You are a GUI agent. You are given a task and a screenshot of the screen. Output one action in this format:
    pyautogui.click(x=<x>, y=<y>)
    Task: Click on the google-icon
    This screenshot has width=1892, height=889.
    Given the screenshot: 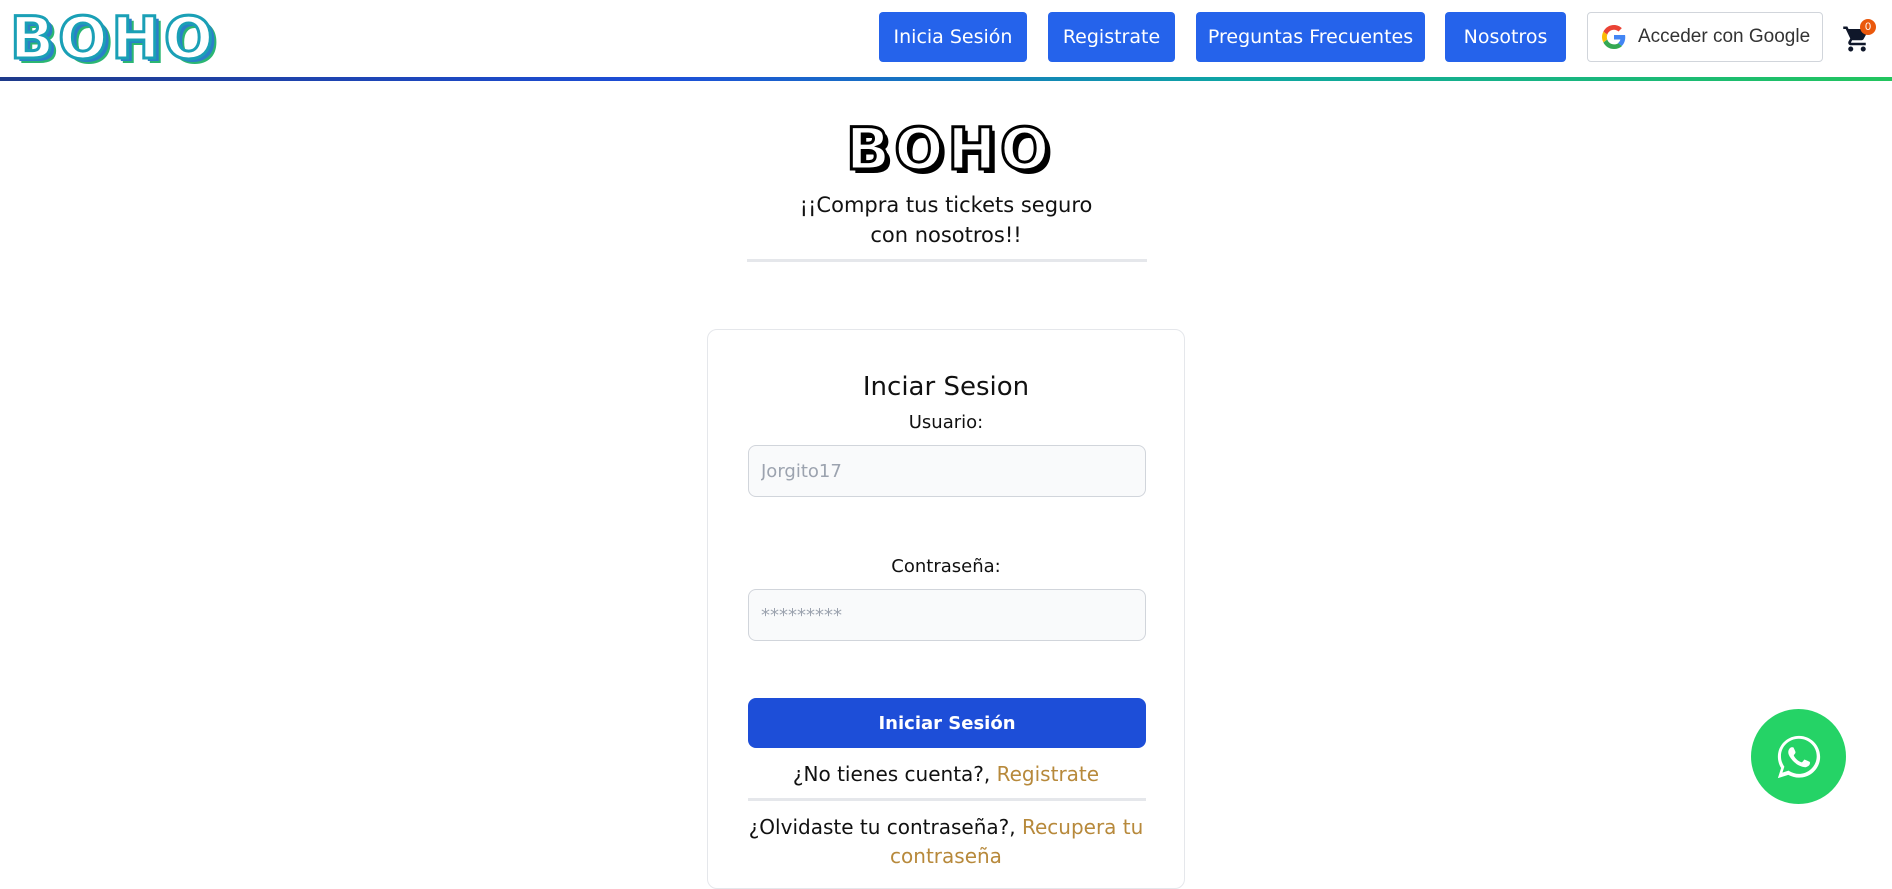 What is the action you would take?
    pyautogui.click(x=1614, y=37)
    